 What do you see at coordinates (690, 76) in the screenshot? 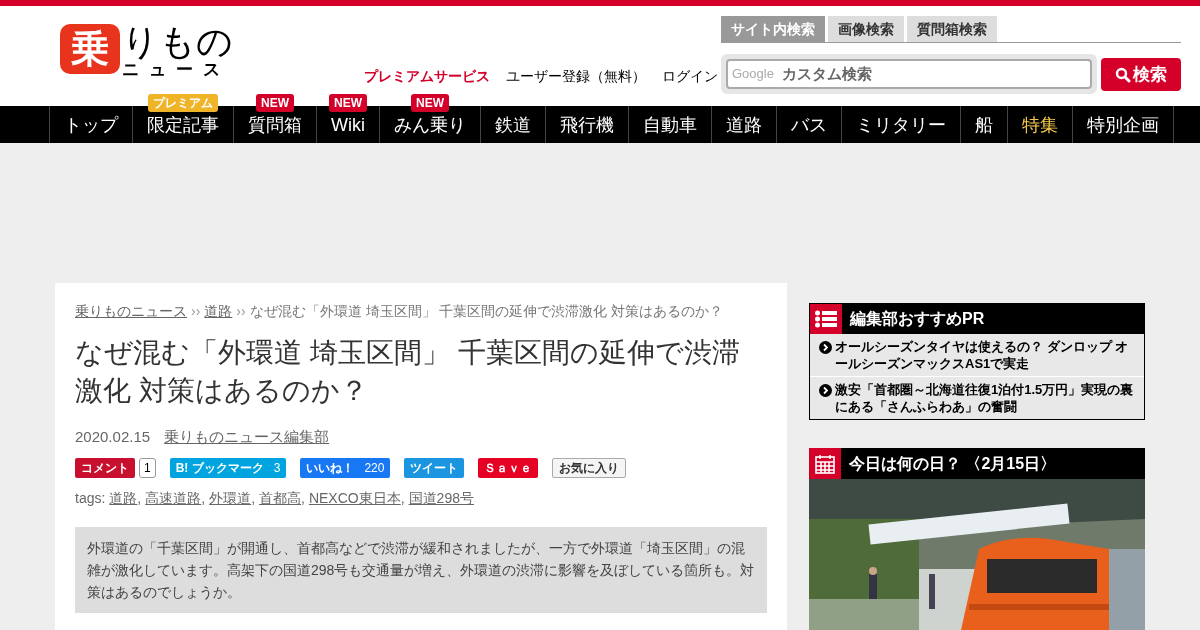
I see `header-link: ログイン` at bounding box center [690, 76].